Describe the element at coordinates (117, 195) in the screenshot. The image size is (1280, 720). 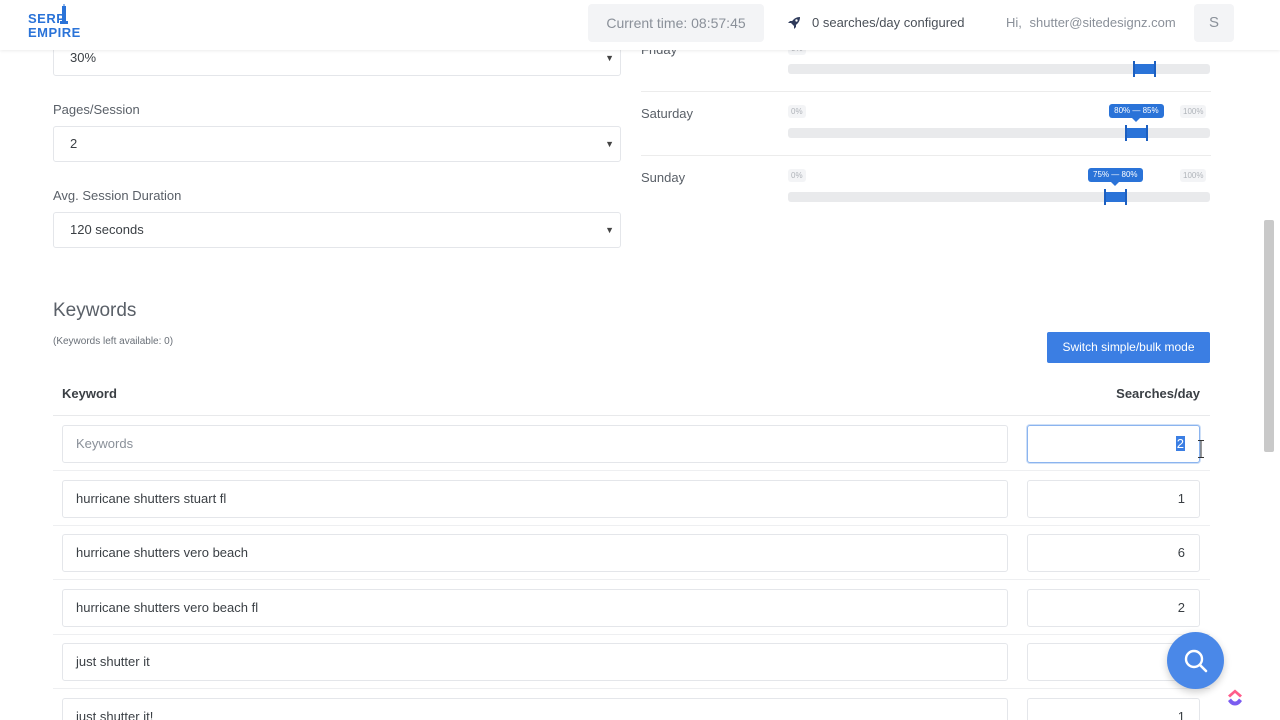
I see `avg-duration-label: Avg. Session Duration` at that location.